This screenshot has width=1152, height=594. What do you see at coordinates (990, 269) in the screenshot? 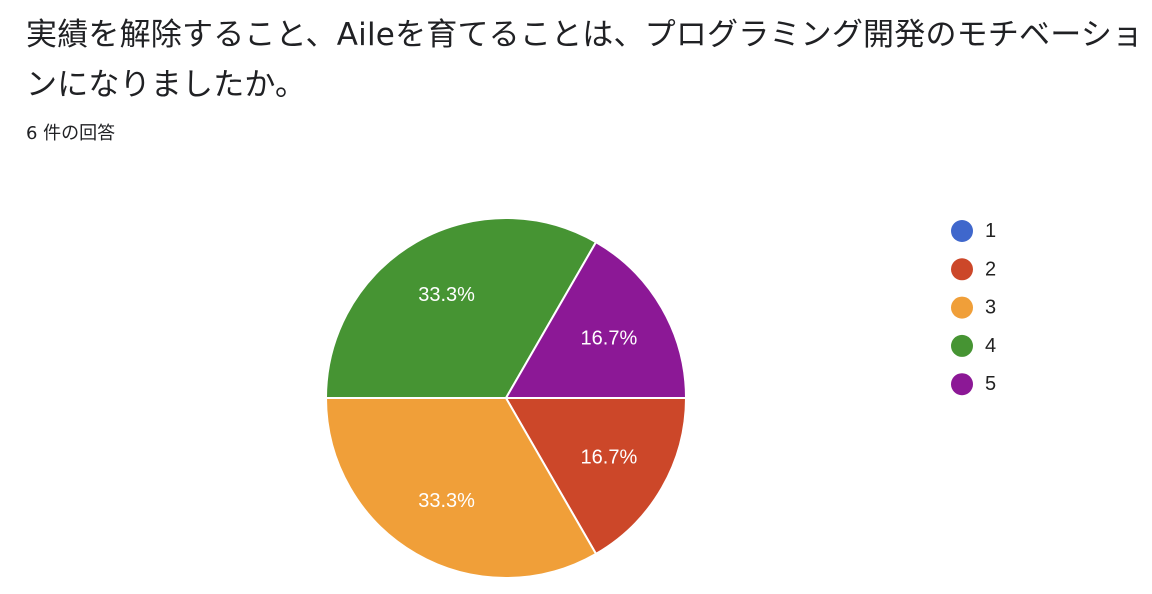
I see `legend-label-2: 2` at bounding box center [990, 269].